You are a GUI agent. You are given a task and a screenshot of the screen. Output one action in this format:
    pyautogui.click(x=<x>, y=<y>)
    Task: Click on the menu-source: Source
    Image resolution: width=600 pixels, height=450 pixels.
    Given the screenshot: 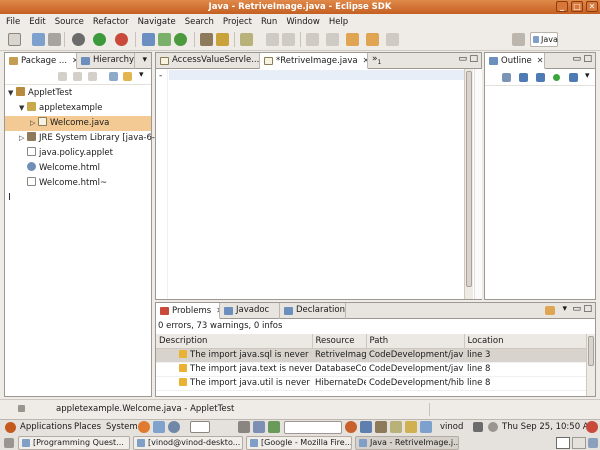 What is the action you would take?
    pyautogui.click(x=69, y=22)
    